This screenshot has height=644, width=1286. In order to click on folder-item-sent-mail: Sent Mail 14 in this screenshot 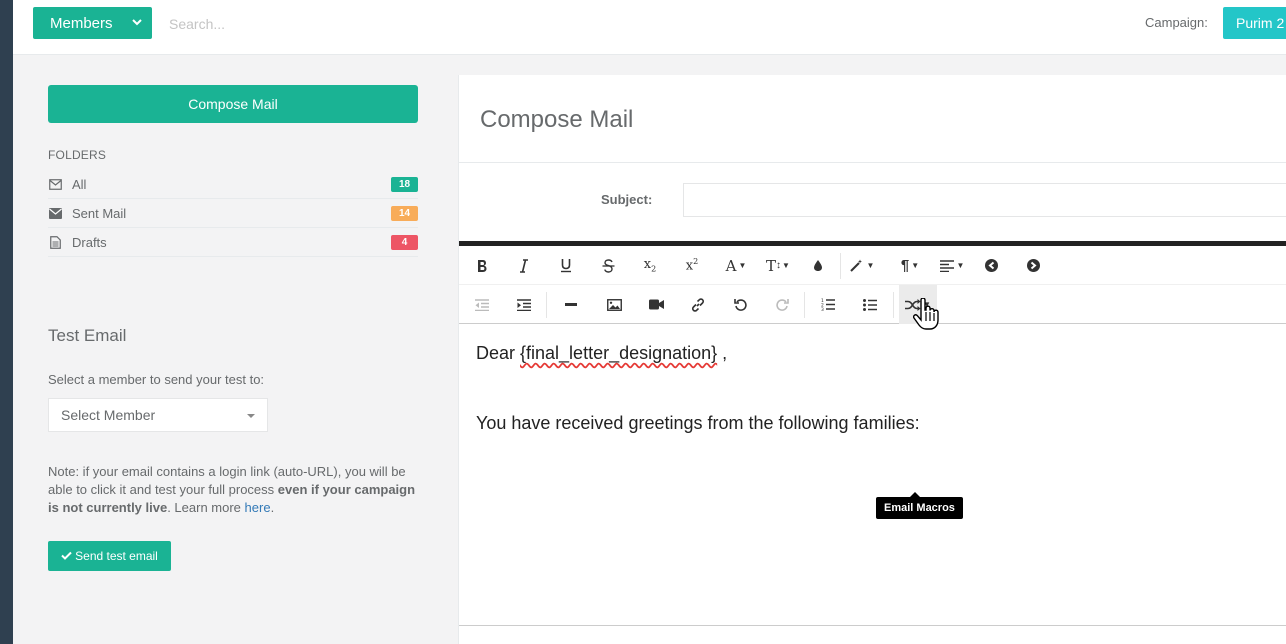, I will do `click(233, 213)`.